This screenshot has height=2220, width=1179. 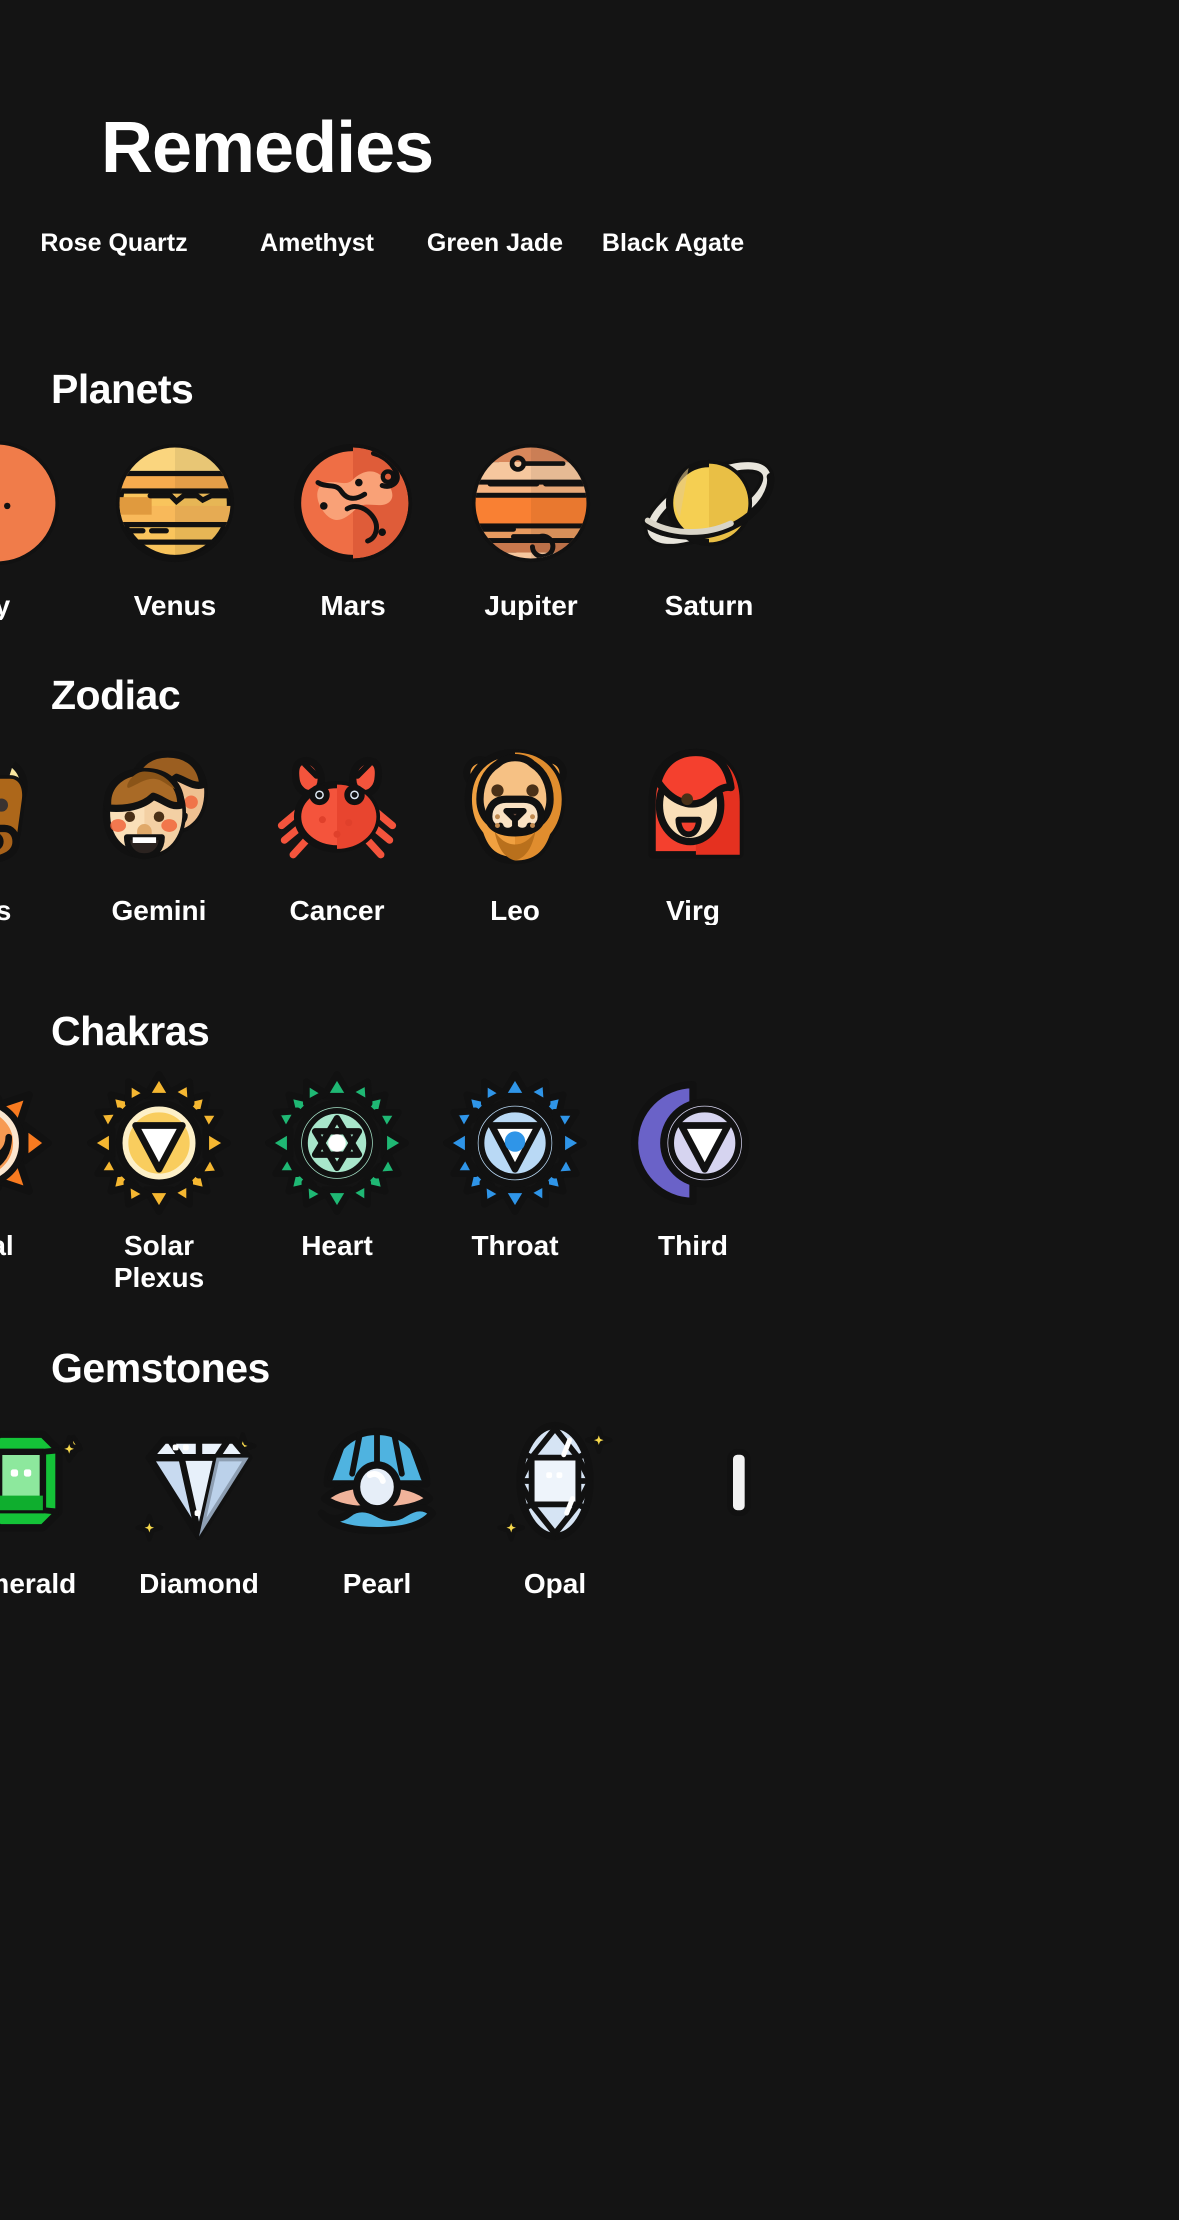 I want to click on gemstone-label: Pearl, so click(x=377, y=1583).